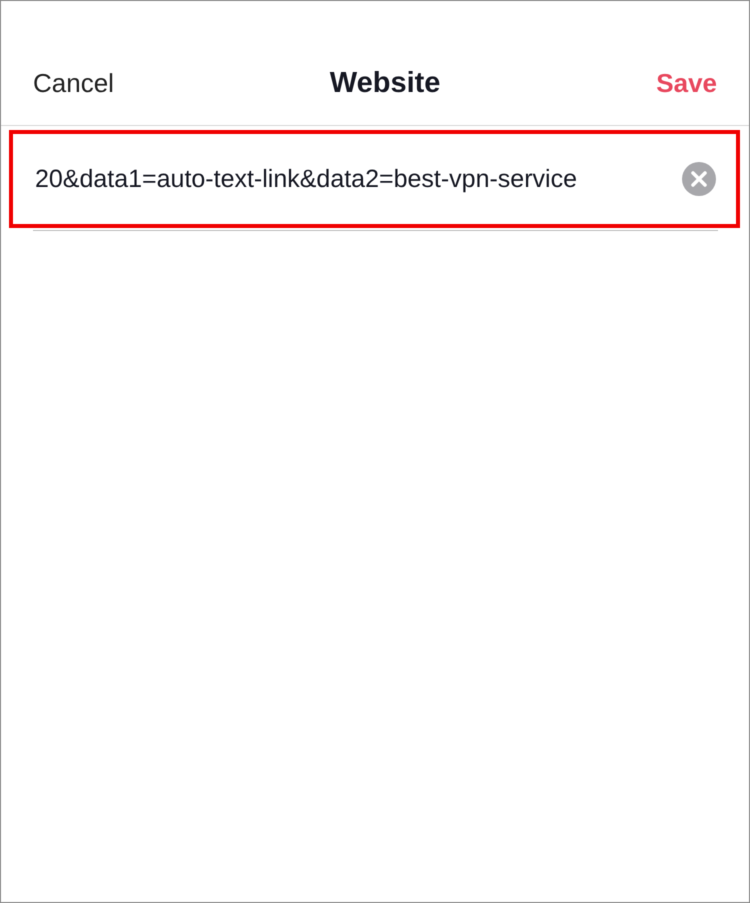 This screenshot has width=750, height=903. Describe the element at coordinates (686, 83) in the screenshot. I see `save-button: Save` at that location.